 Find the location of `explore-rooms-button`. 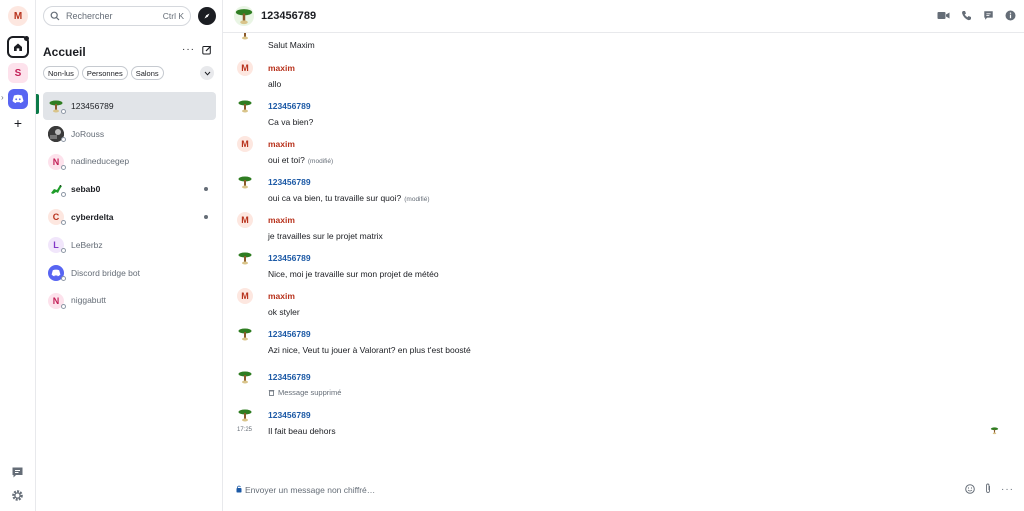

explore-rooms-button is located at coordinates (207, 16).